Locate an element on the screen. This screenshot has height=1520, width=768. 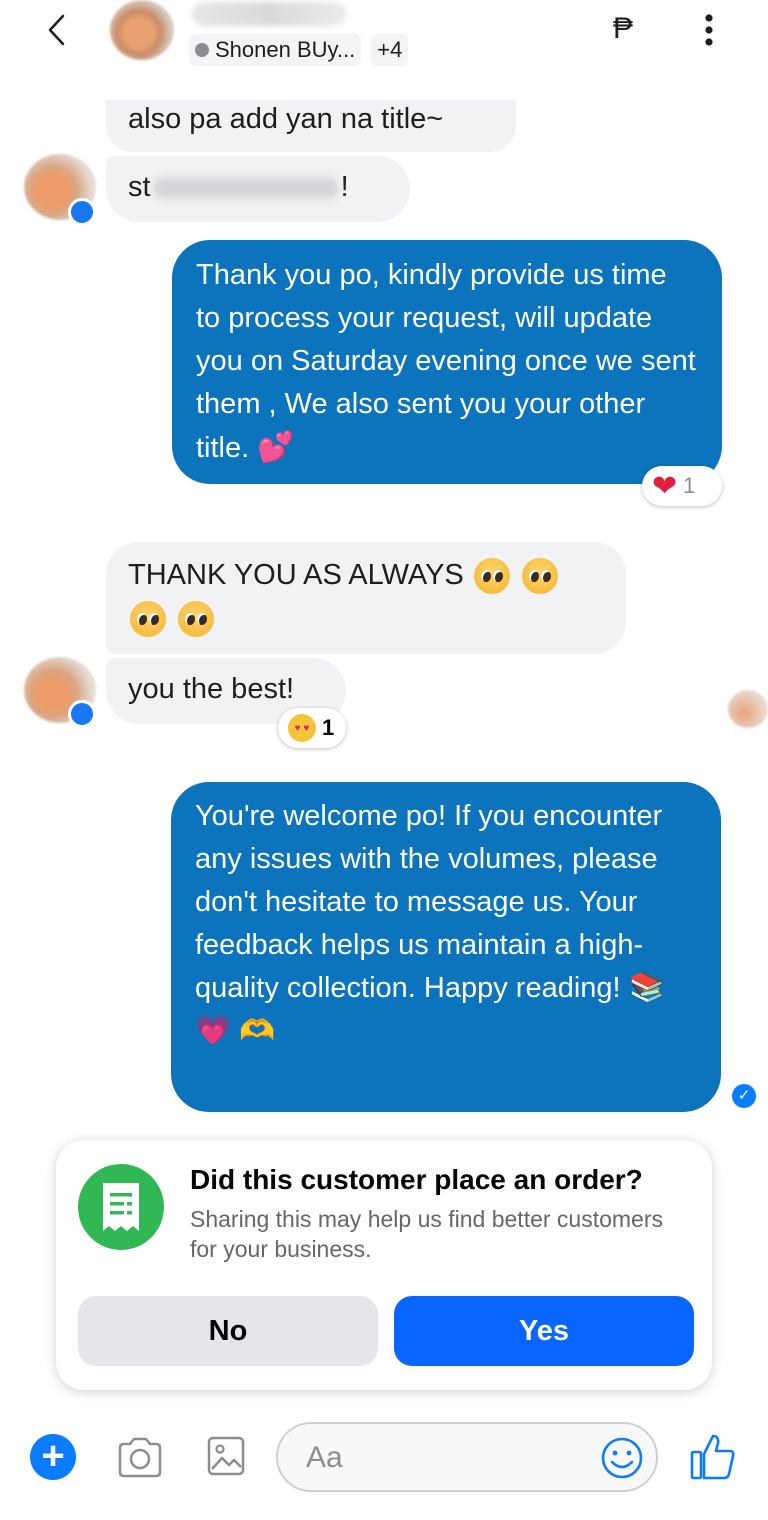
reaction-badge: ♥ ♥ 1 is located at coordinates (312, 728).